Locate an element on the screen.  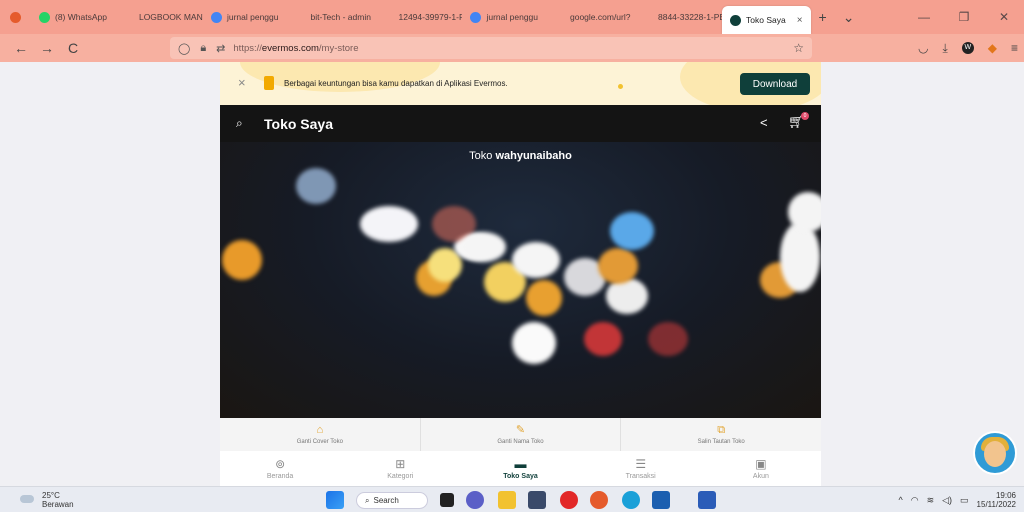
bookmark-star-icon: ☆ is located at coordinates (798, 48).